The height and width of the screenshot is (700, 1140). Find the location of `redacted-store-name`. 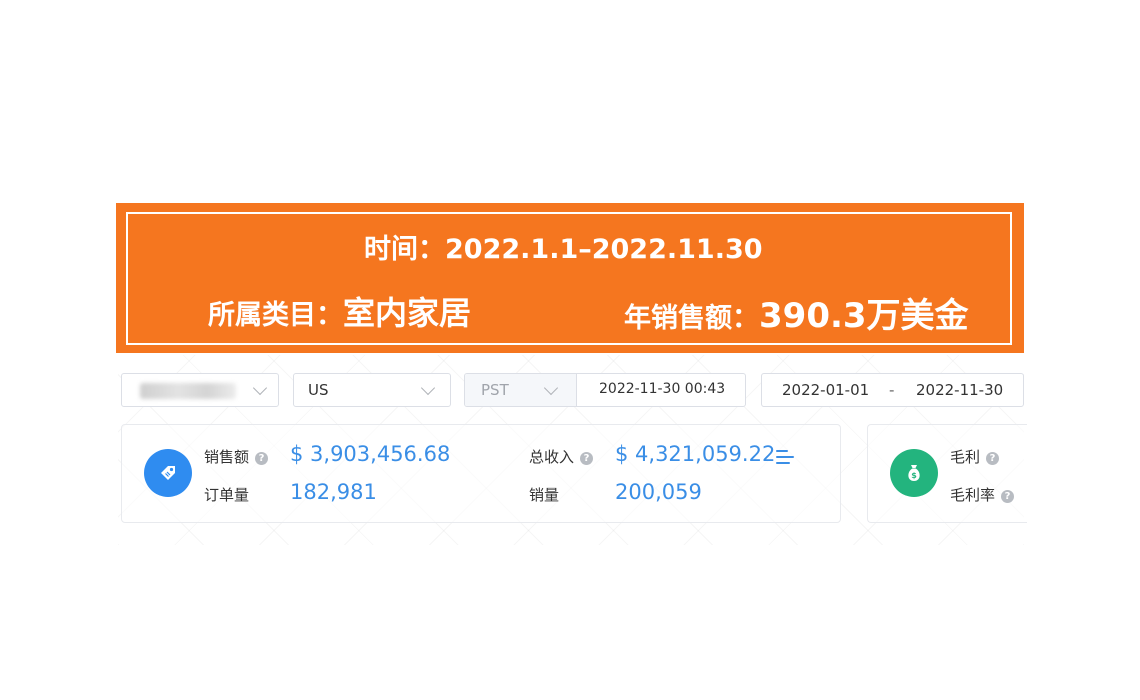

redacted-store-name is located at coordinates (188, 391).